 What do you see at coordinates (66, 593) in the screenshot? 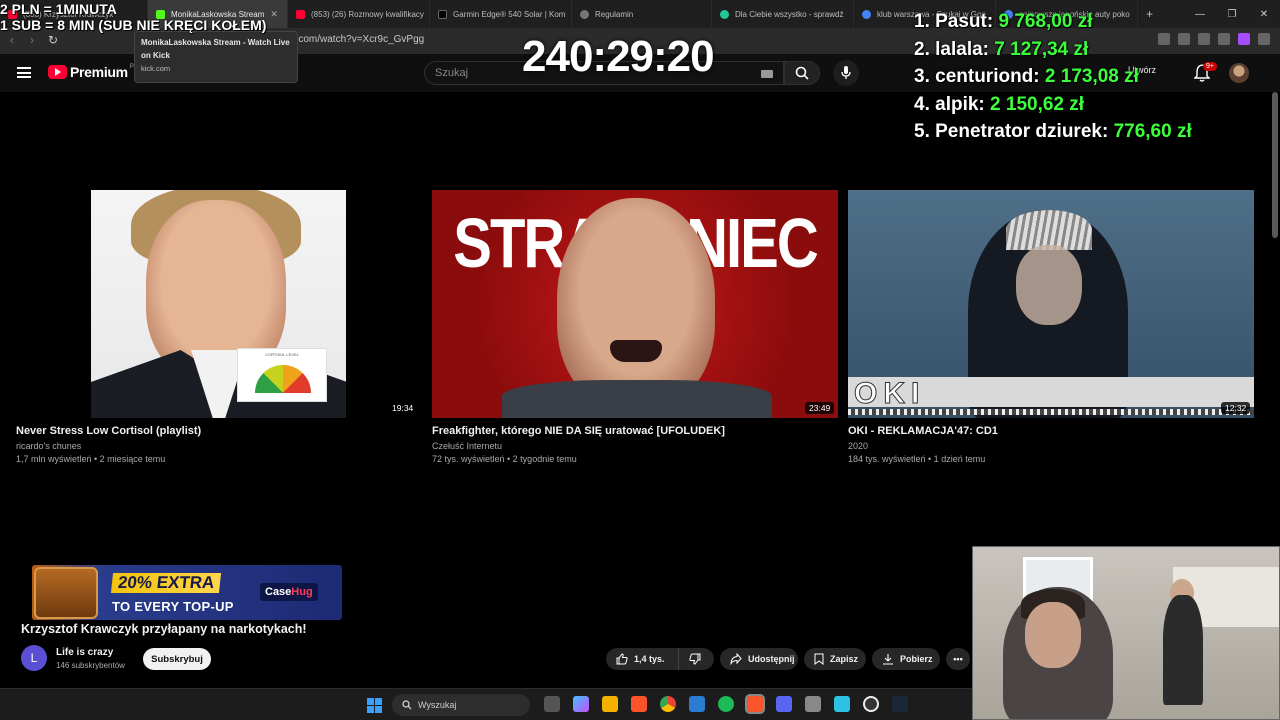
I see `treasure-chest-image` at bounding box center [66, 593].